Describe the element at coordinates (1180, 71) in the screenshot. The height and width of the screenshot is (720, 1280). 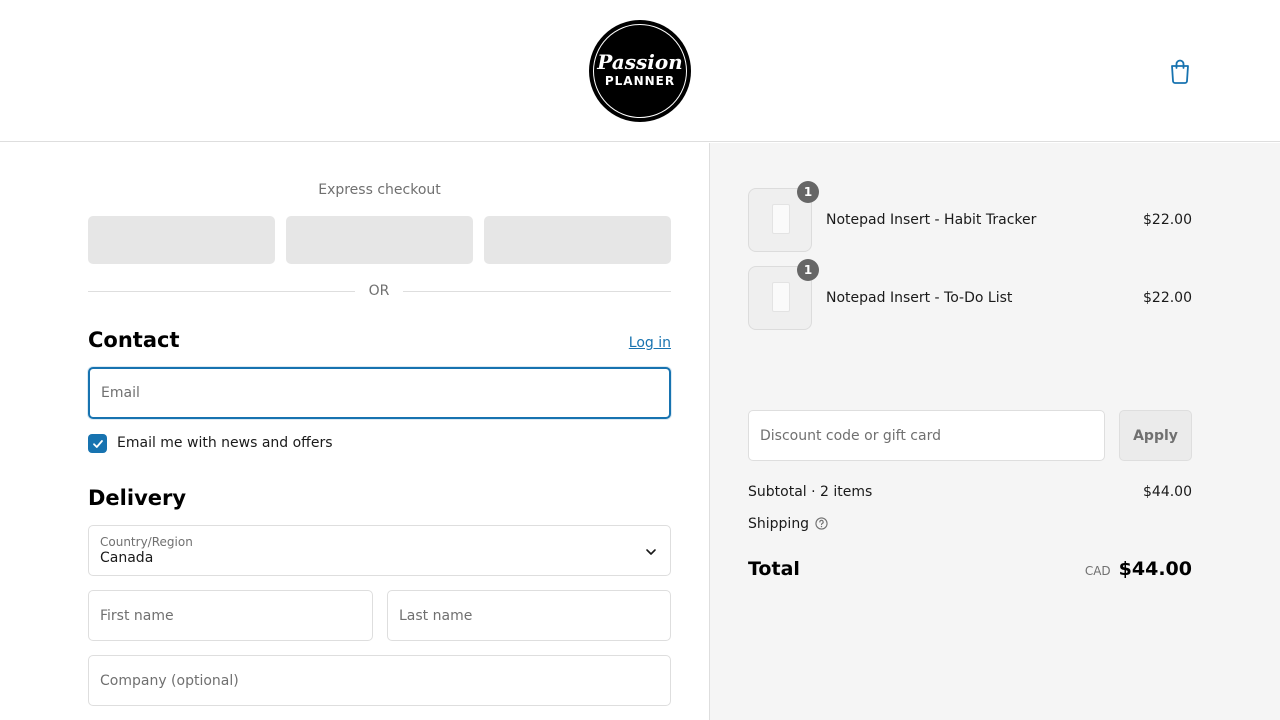
I see `shopping-bag-icon` at that location.